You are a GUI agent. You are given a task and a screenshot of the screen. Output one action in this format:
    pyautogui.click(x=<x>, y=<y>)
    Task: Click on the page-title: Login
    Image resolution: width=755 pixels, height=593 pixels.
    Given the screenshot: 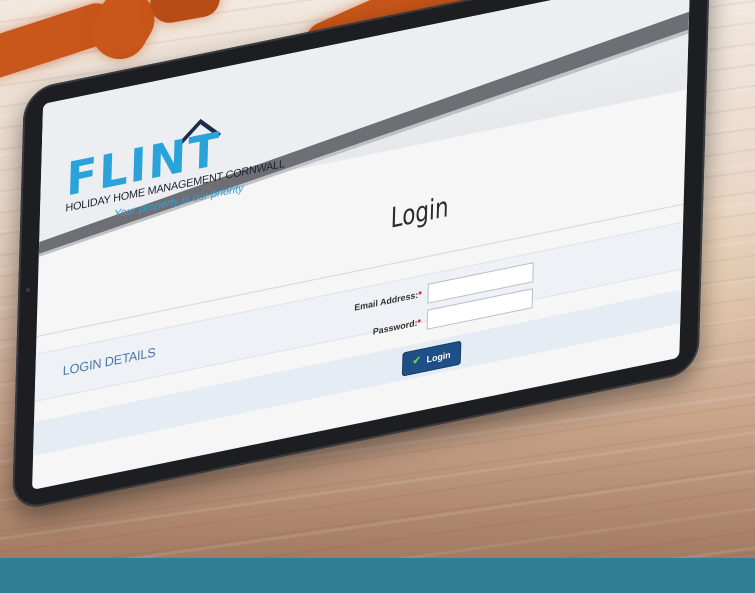 What is the action you would take?
    pyautogui.click(x=420, y=212)
    